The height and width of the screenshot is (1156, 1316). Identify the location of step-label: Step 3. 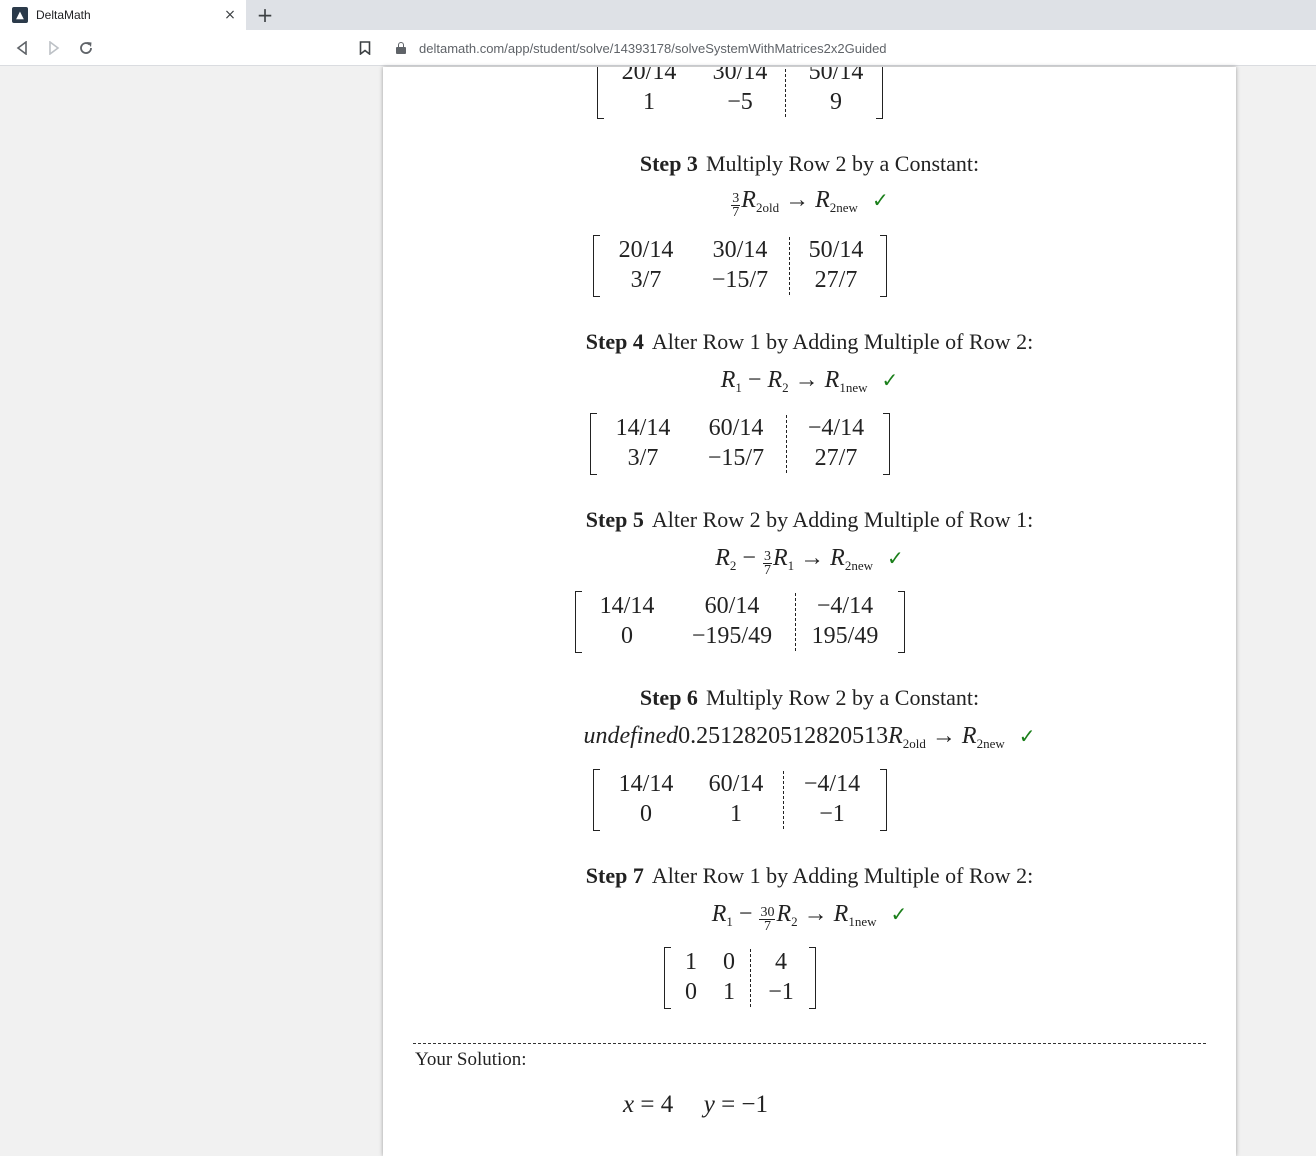
(668, 163).